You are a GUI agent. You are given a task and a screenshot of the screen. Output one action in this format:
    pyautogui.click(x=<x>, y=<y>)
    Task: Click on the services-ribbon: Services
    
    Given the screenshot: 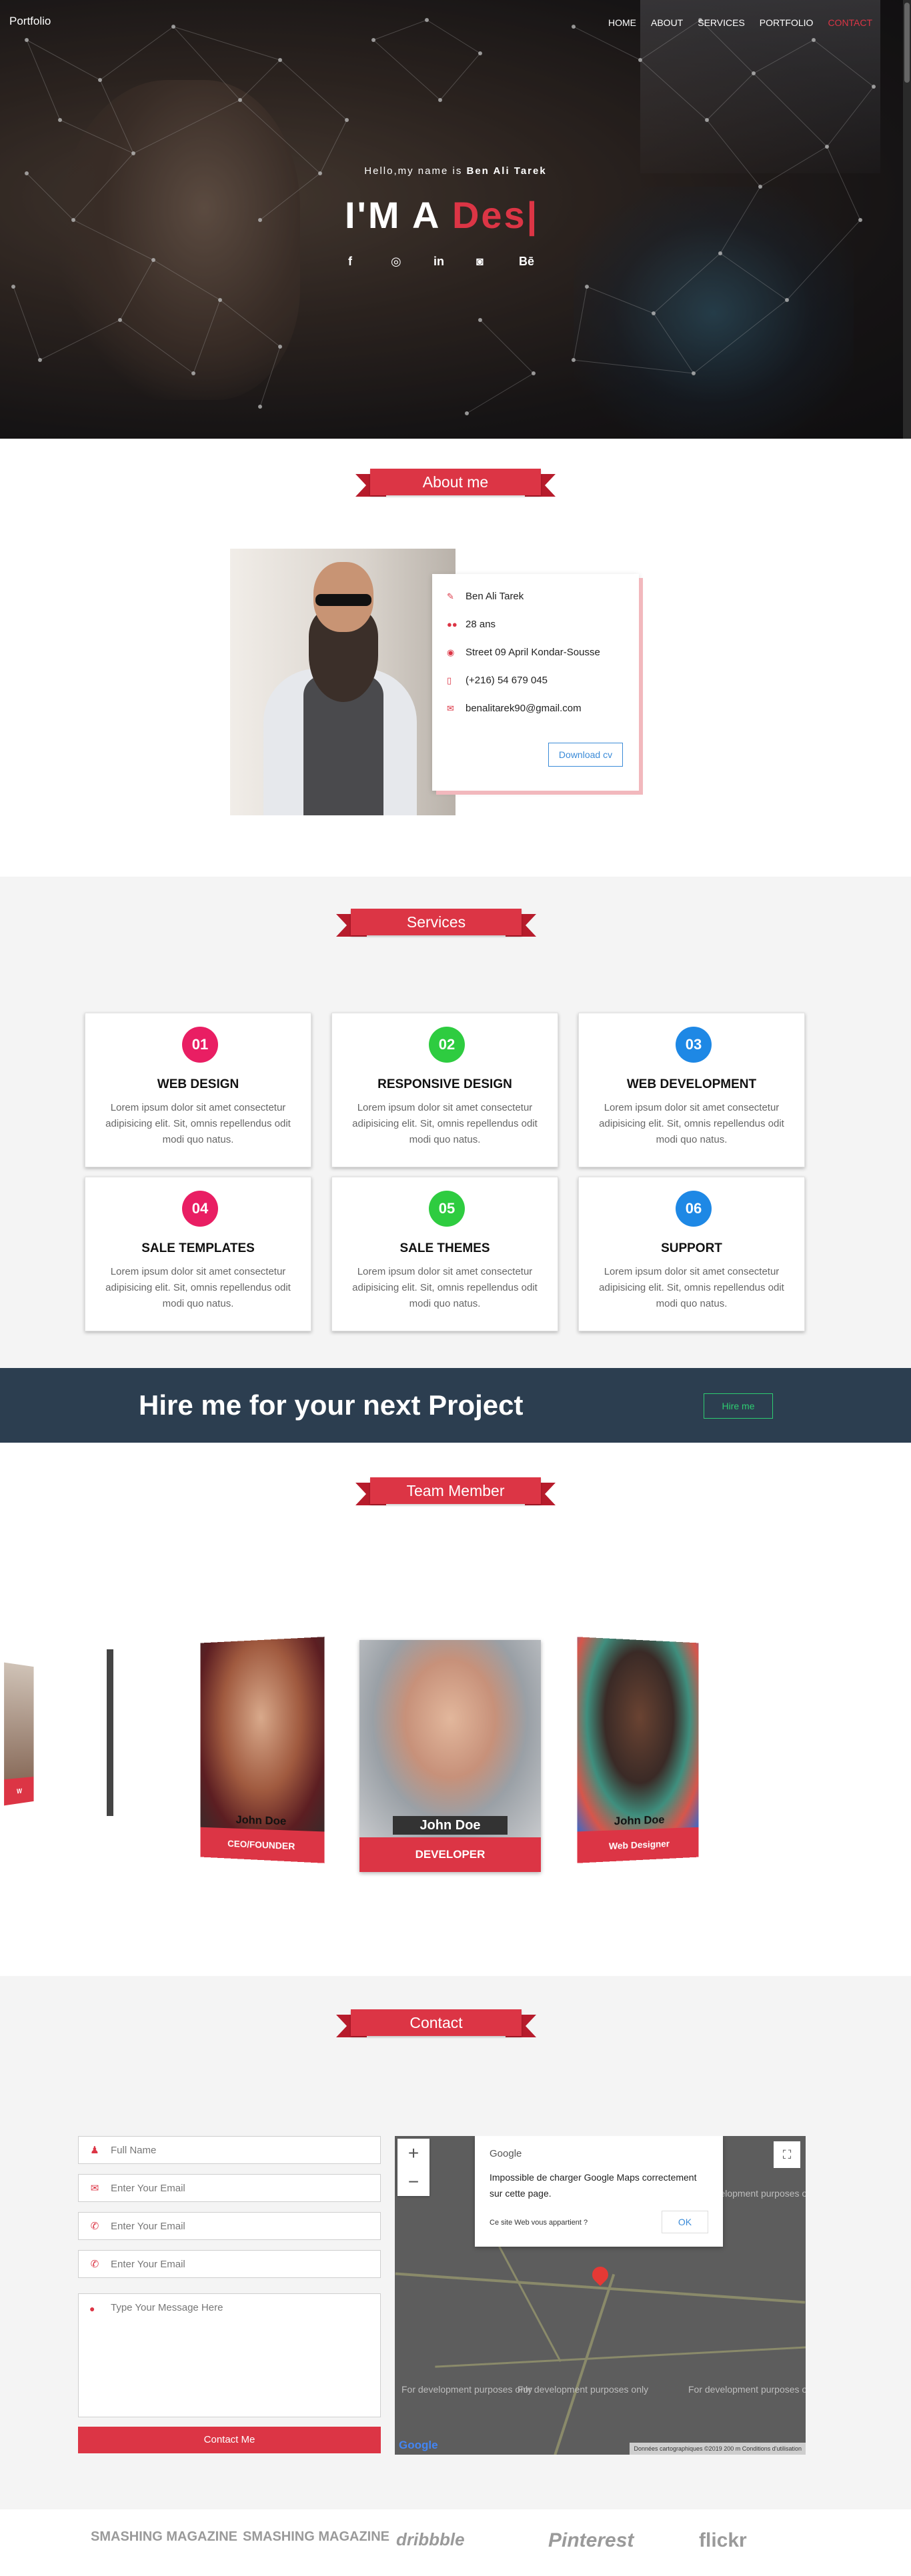 What is the action you would take?
    pyautogui.click(x=436, y=924)
    